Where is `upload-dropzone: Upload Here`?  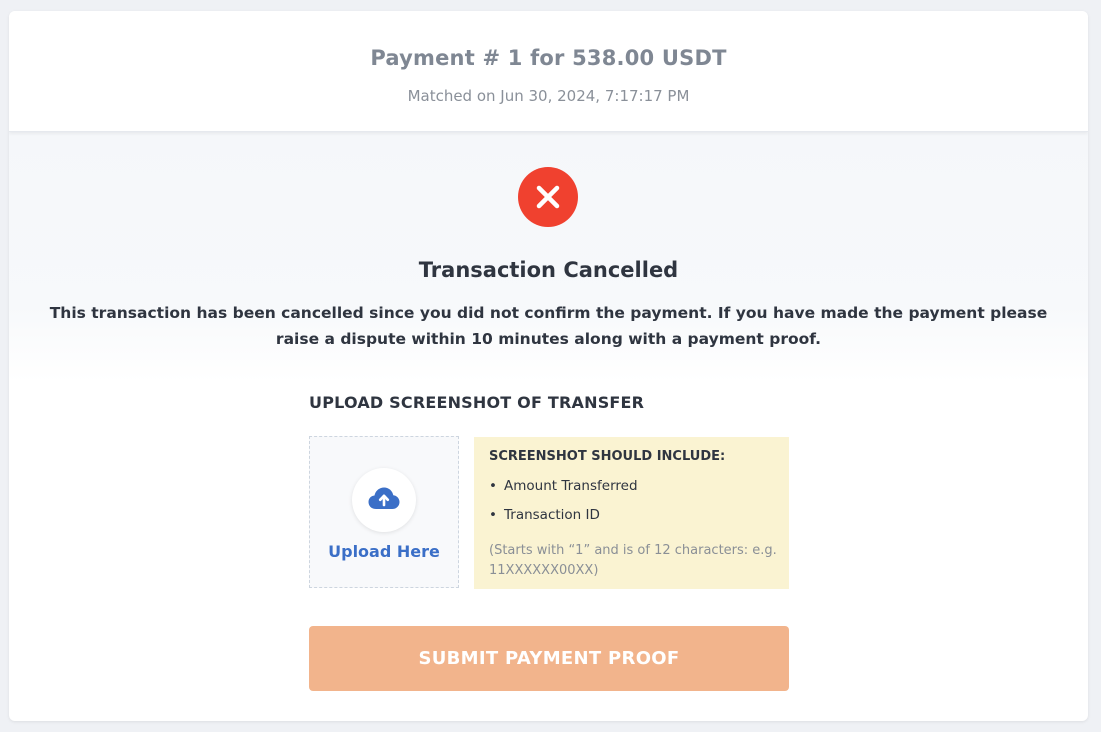
upload-dropzone: Upload Here is located at coordinates (384, 512).